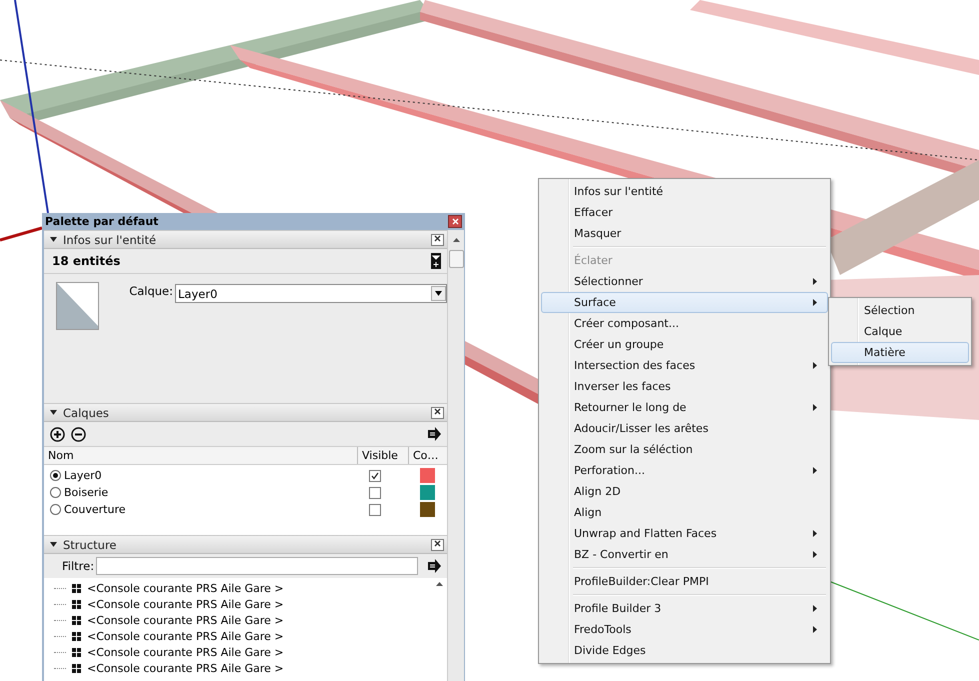  Describe the element at coordinates (684, 449) in the screenshot. I see `menu-item: Zoom sur la séléction` at that location.